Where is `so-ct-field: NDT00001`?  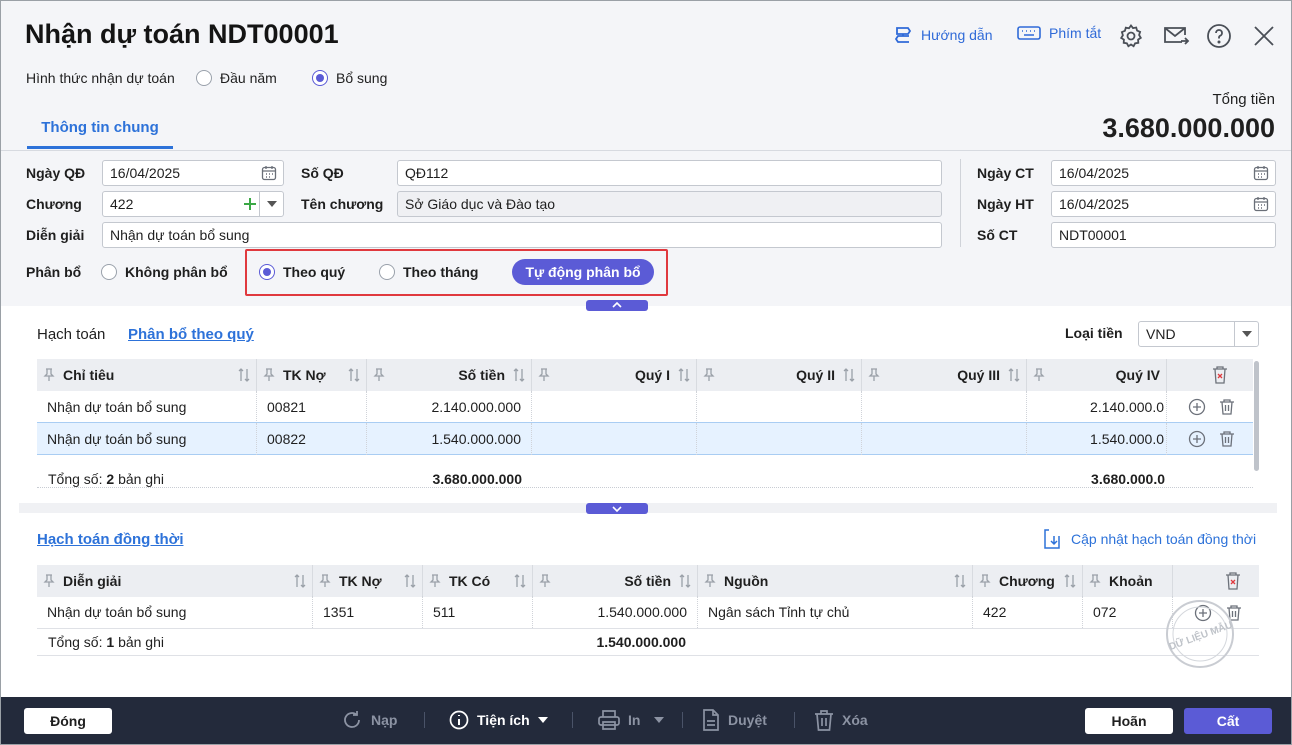 so-ct-field: NDT00001 is located at coordinates (1163, 235).